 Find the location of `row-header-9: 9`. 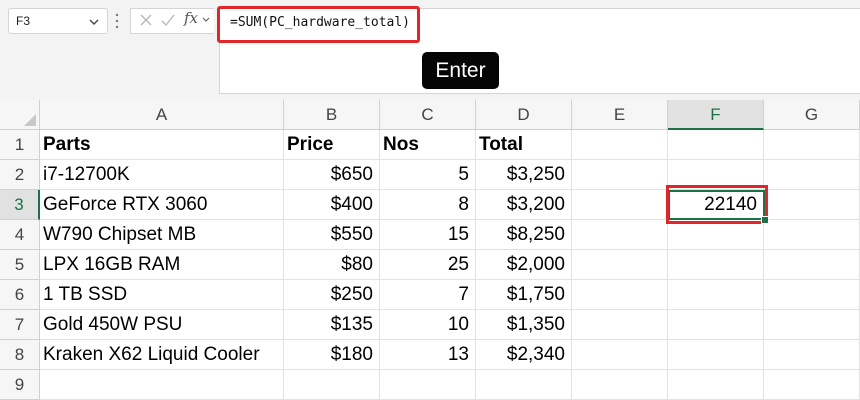

row-header-9: 9 is located at coordinates (20, 385).